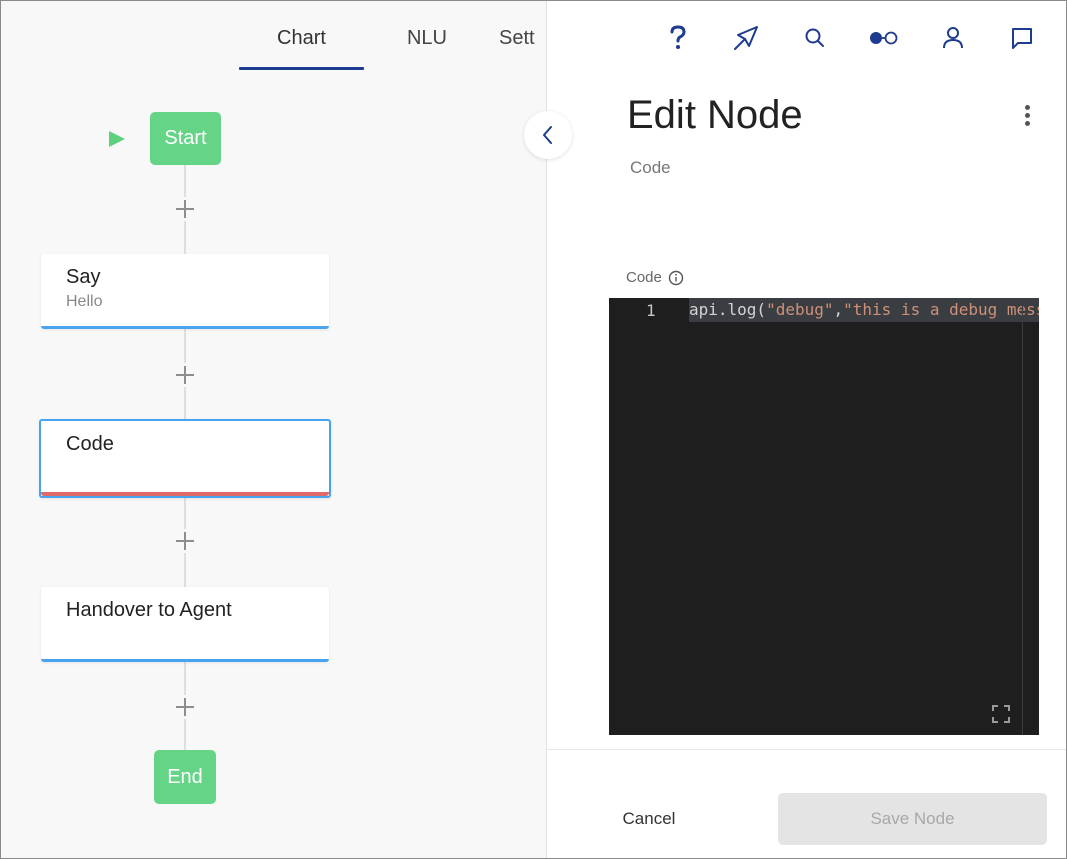 This screenshot has height=859, width=1067. Describe the element at coordinates (941, 309) in the screenshot. I see `code-string: "this is a debug mess` at that location.